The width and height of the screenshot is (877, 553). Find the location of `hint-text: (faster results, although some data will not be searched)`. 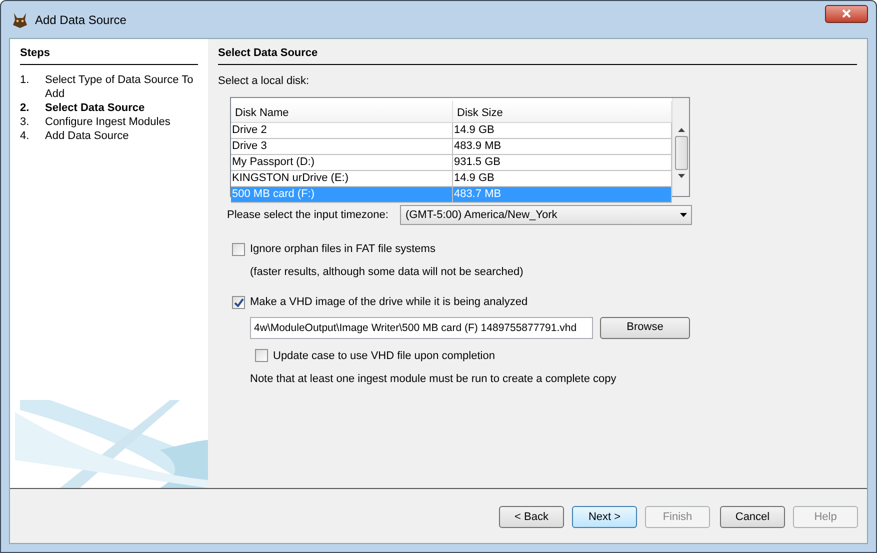

hint-text: (faster results, although some data will not be searched) is located at coordinates (387, 272).